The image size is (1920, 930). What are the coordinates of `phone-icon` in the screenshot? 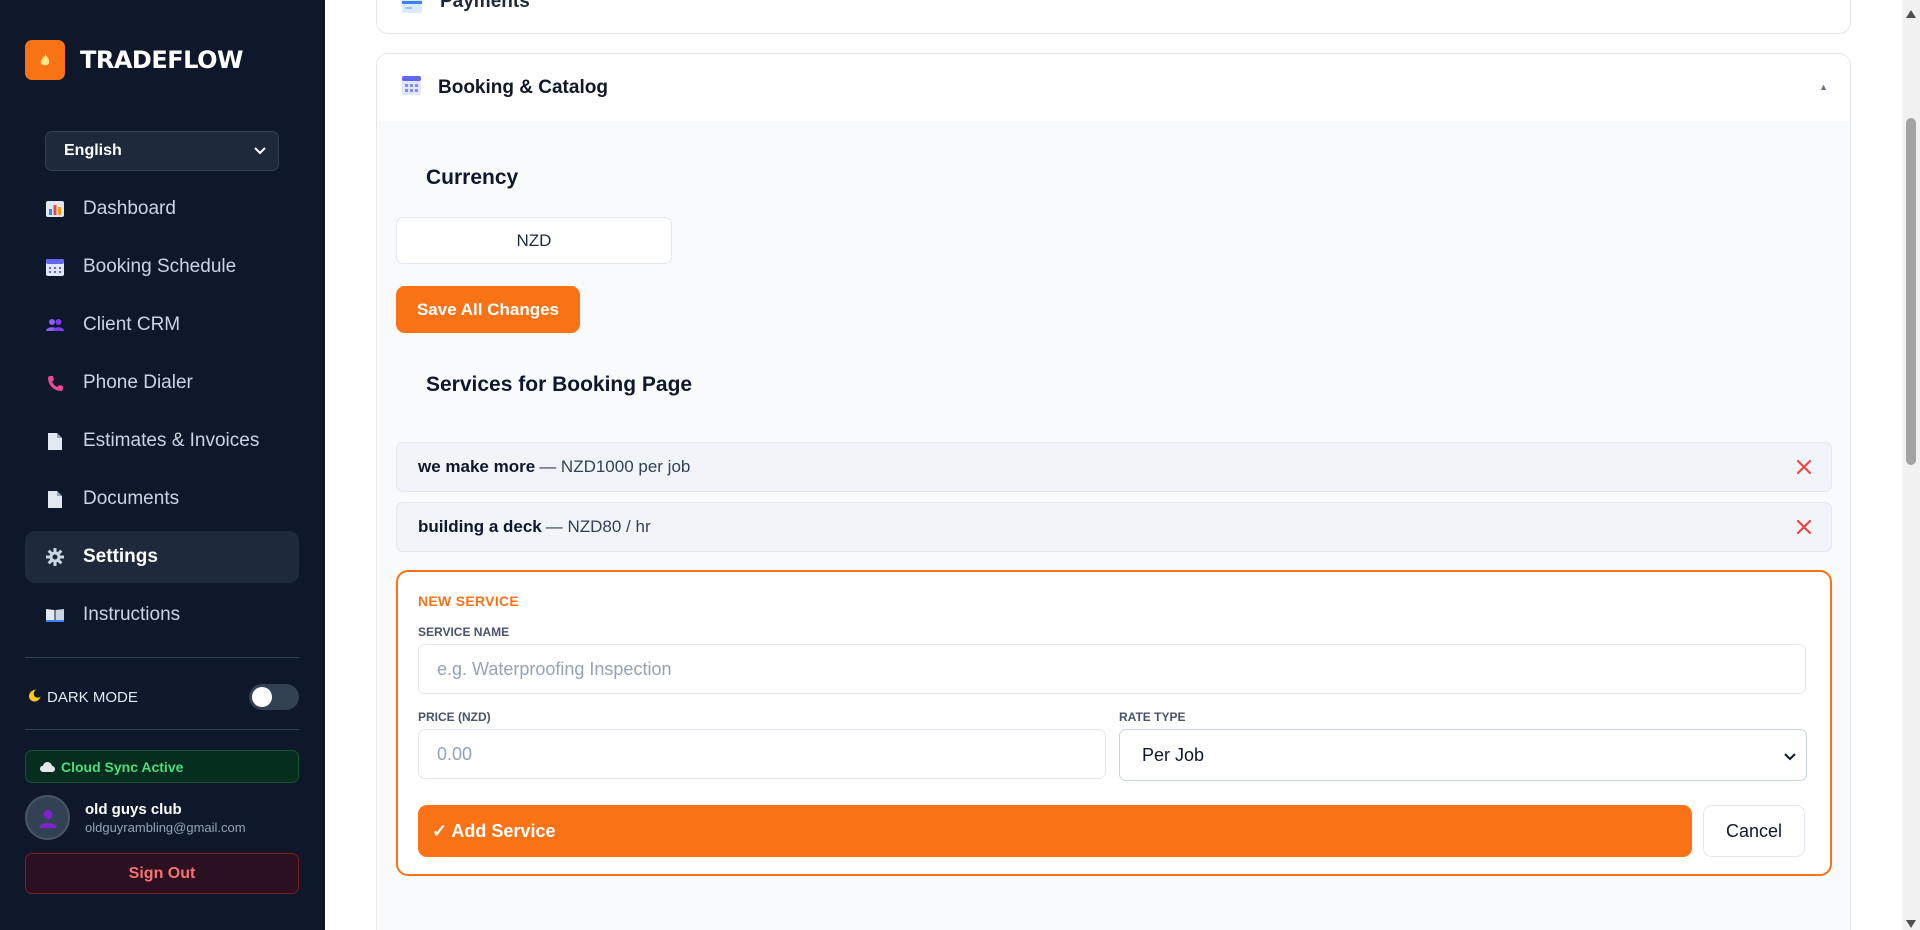 It's located at (55, 383).